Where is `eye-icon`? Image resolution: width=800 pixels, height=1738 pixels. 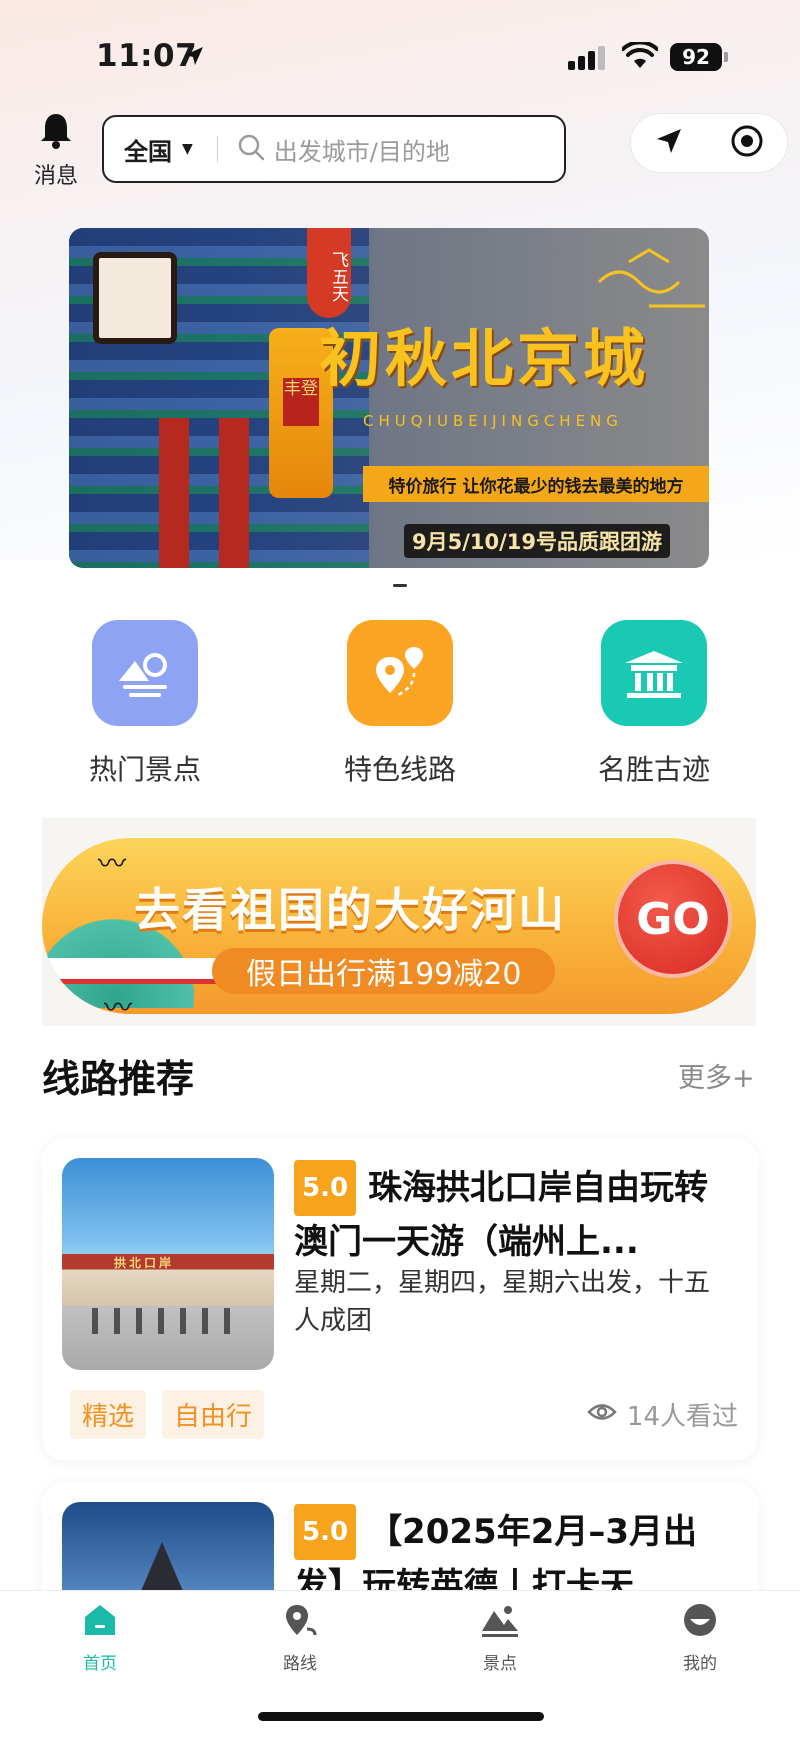
eye-icon is located at coordinates (602, 1415).